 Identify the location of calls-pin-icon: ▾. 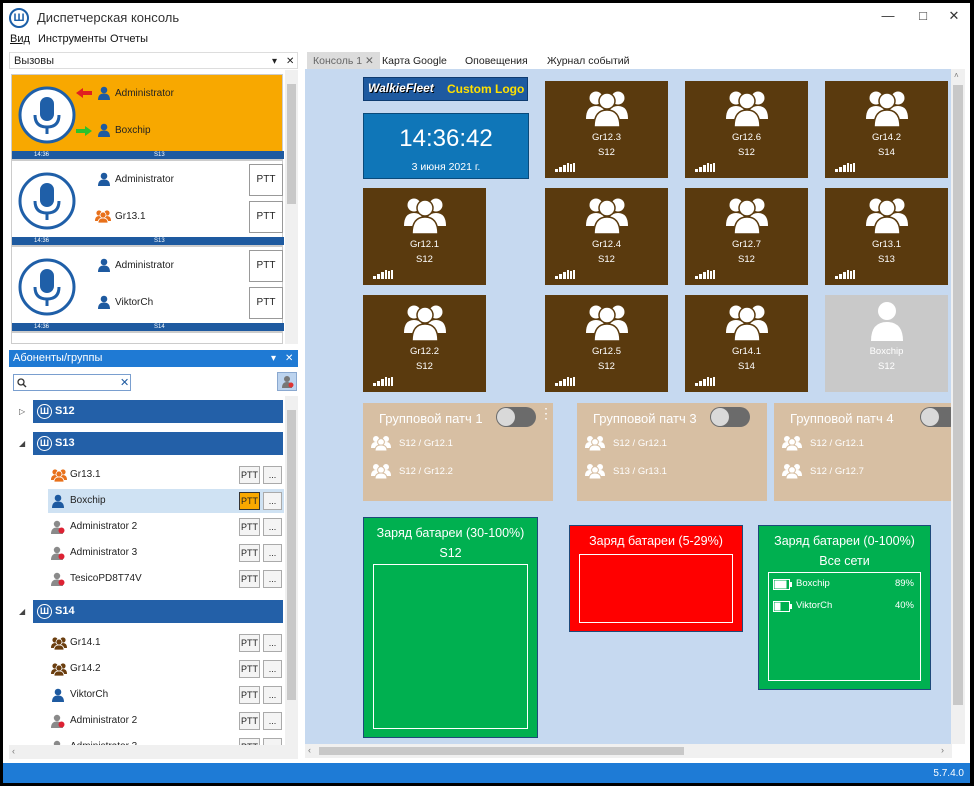
(274, 61).